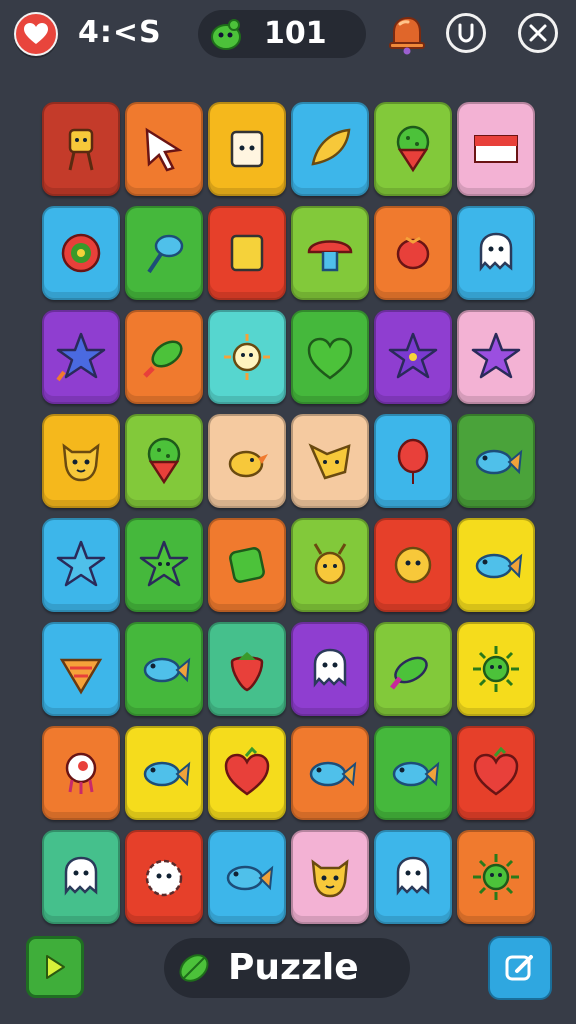 The width and height of the screenshot is (576, 1024). I want to click on close-button, so click(538, 33).